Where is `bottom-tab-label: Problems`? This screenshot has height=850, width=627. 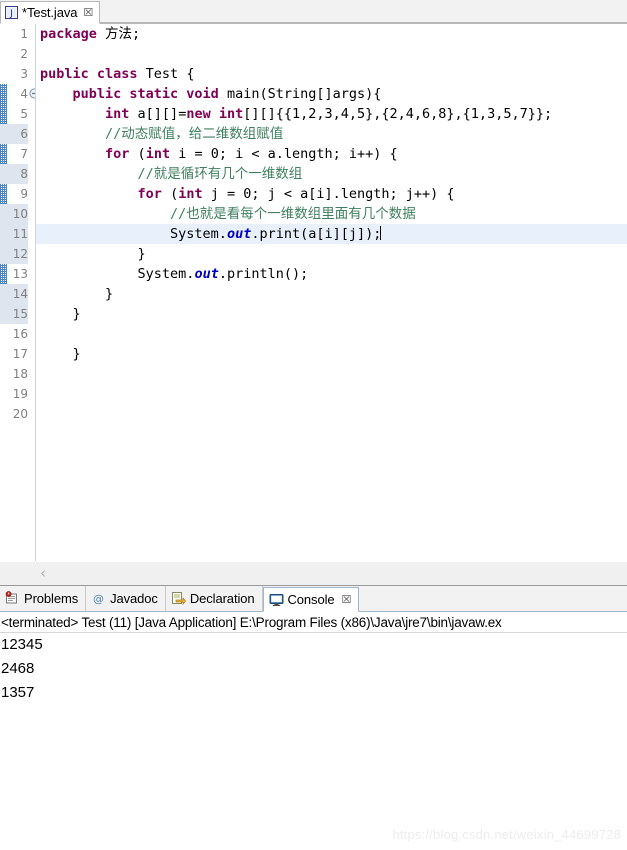
bottom-tab-label: Problems is located at coordinates (51, 598).